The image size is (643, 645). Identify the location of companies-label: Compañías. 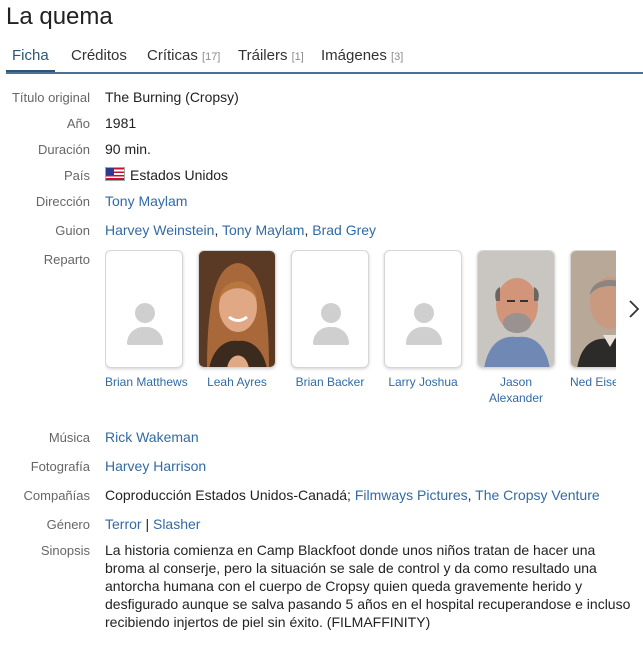
(56, 495).